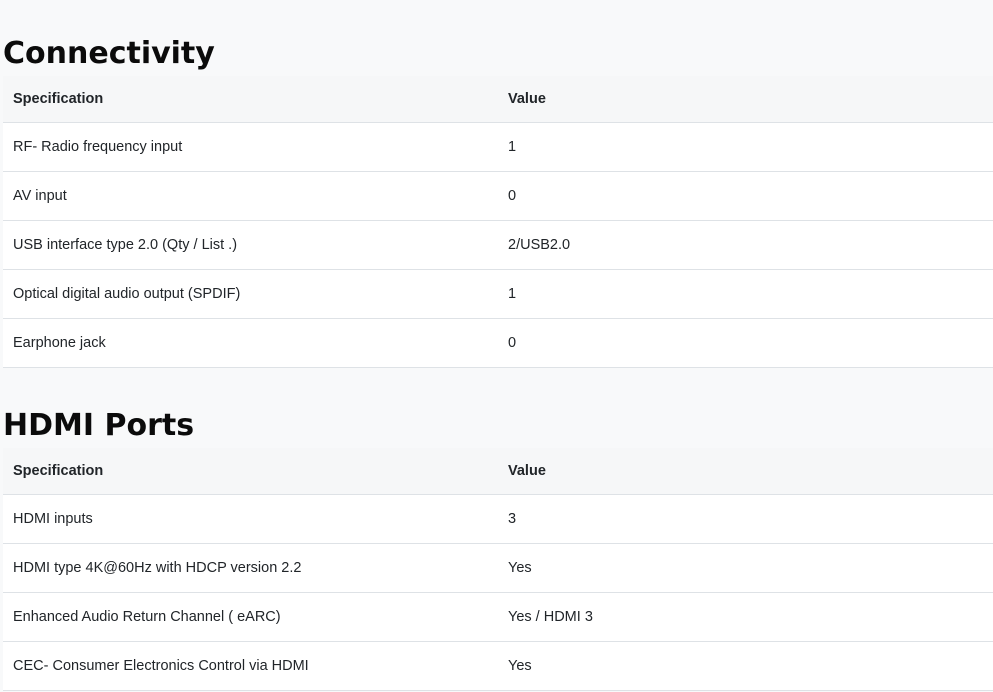 This screenshot has width=993, height=692. What do you see at coordinates (250, 196) in the screenshot?
I see `spec-cell: AV input` at bounding box center [250, 196].